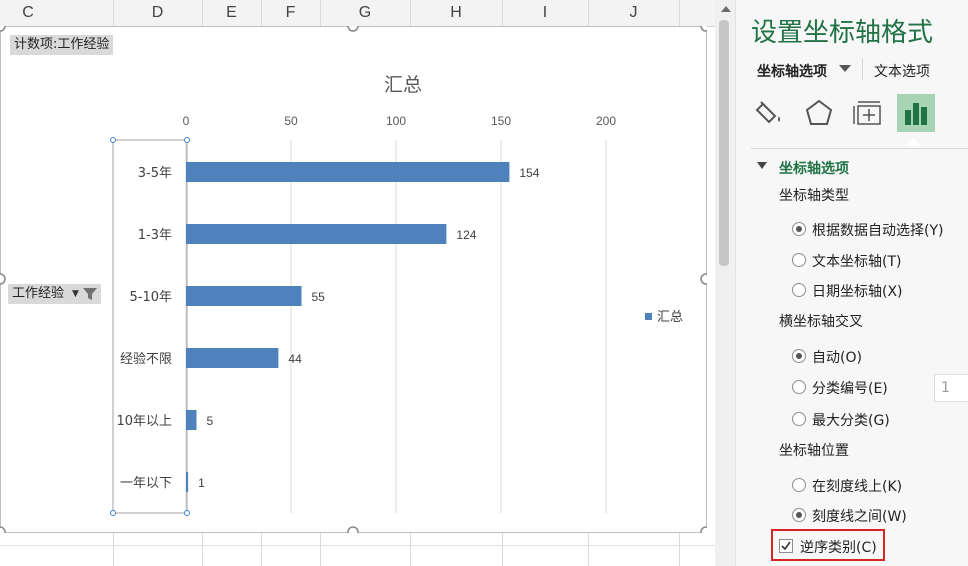  I want to click on category-label: 5-10年, so click(150, 297).